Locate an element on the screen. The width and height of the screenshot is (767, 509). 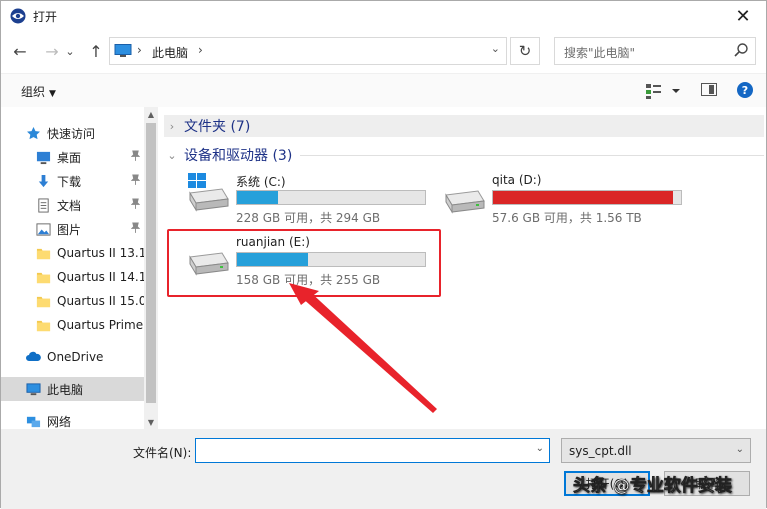
back-button: ← is located at coordinates (20, 51).